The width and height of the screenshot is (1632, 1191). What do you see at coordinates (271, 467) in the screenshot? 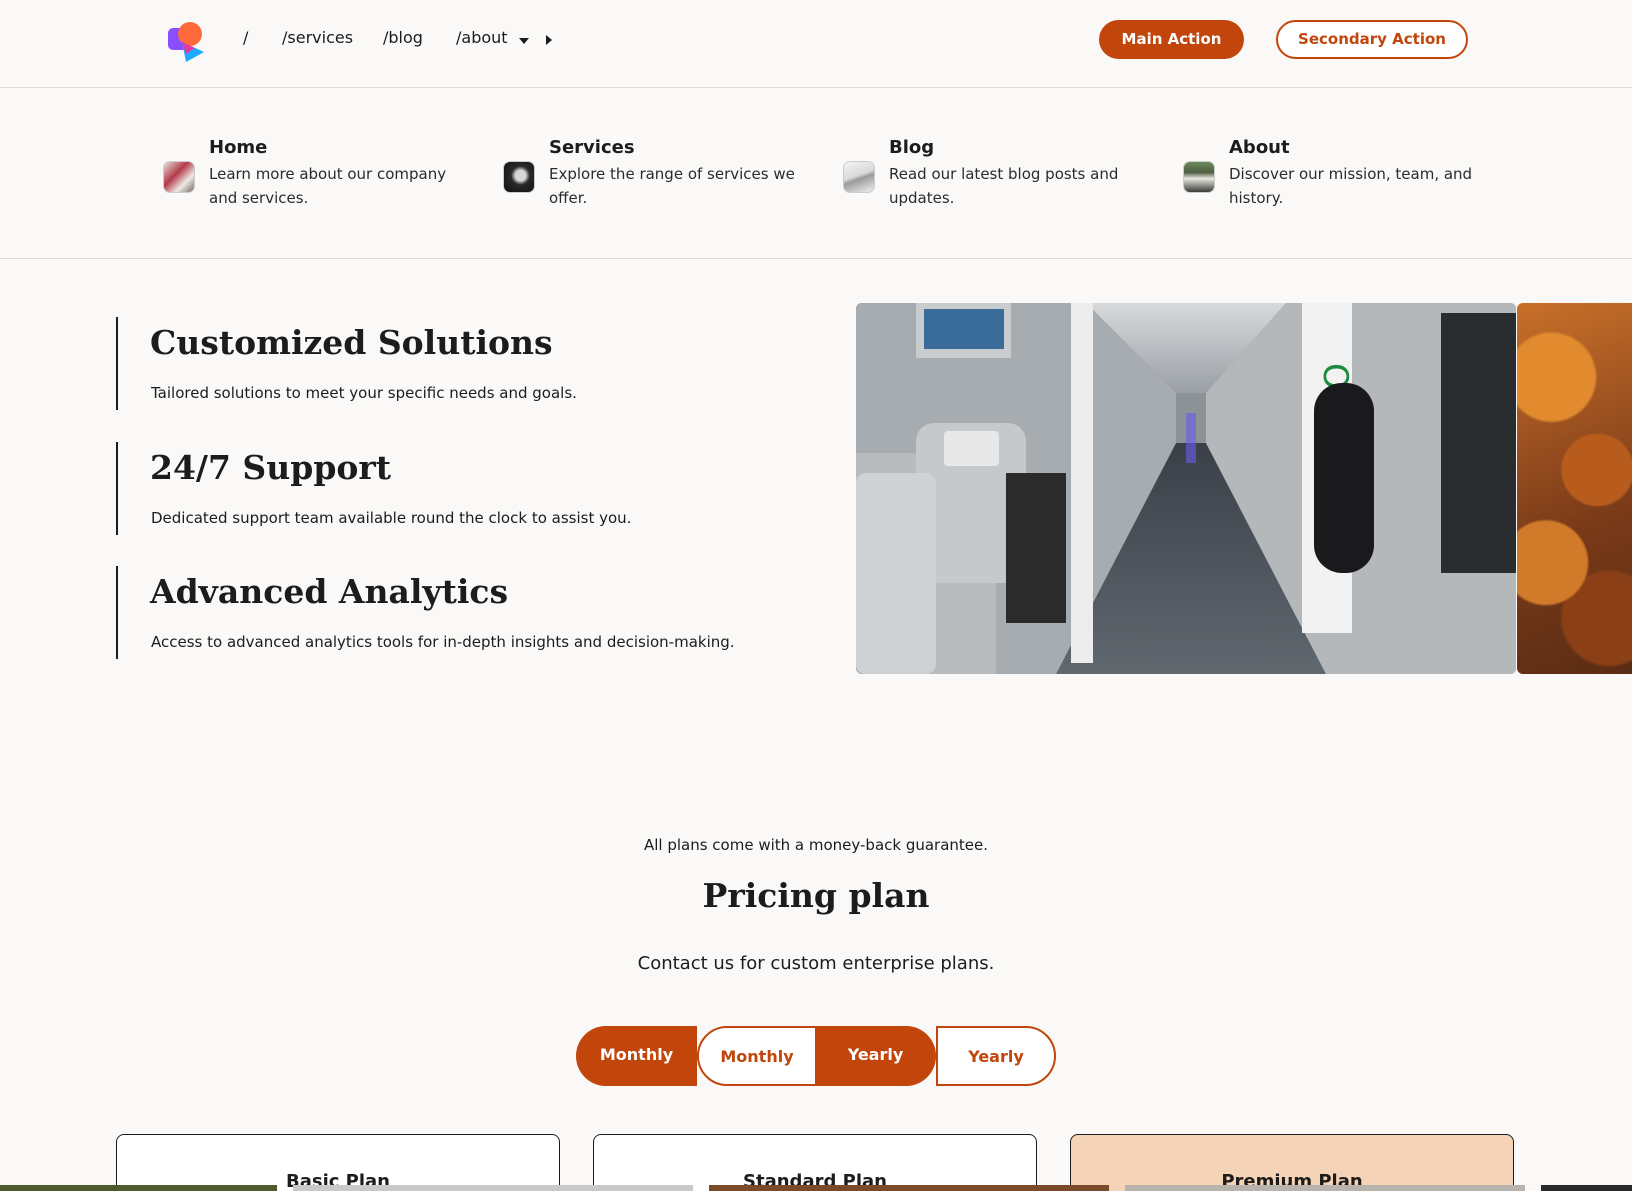
I see `feature-title: 24/7 Support` at bounding box center [271, 467].